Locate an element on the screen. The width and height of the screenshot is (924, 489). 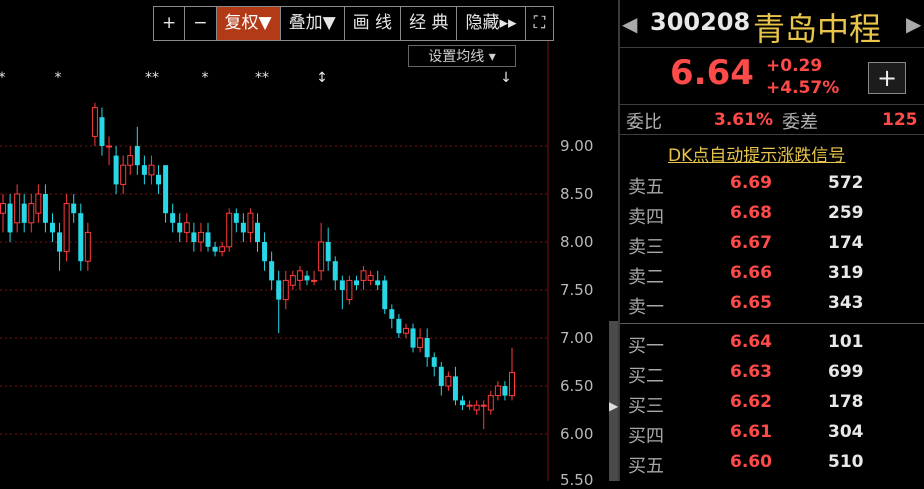
y-tick-label: 6.00 is located at coordinates (577, 434).